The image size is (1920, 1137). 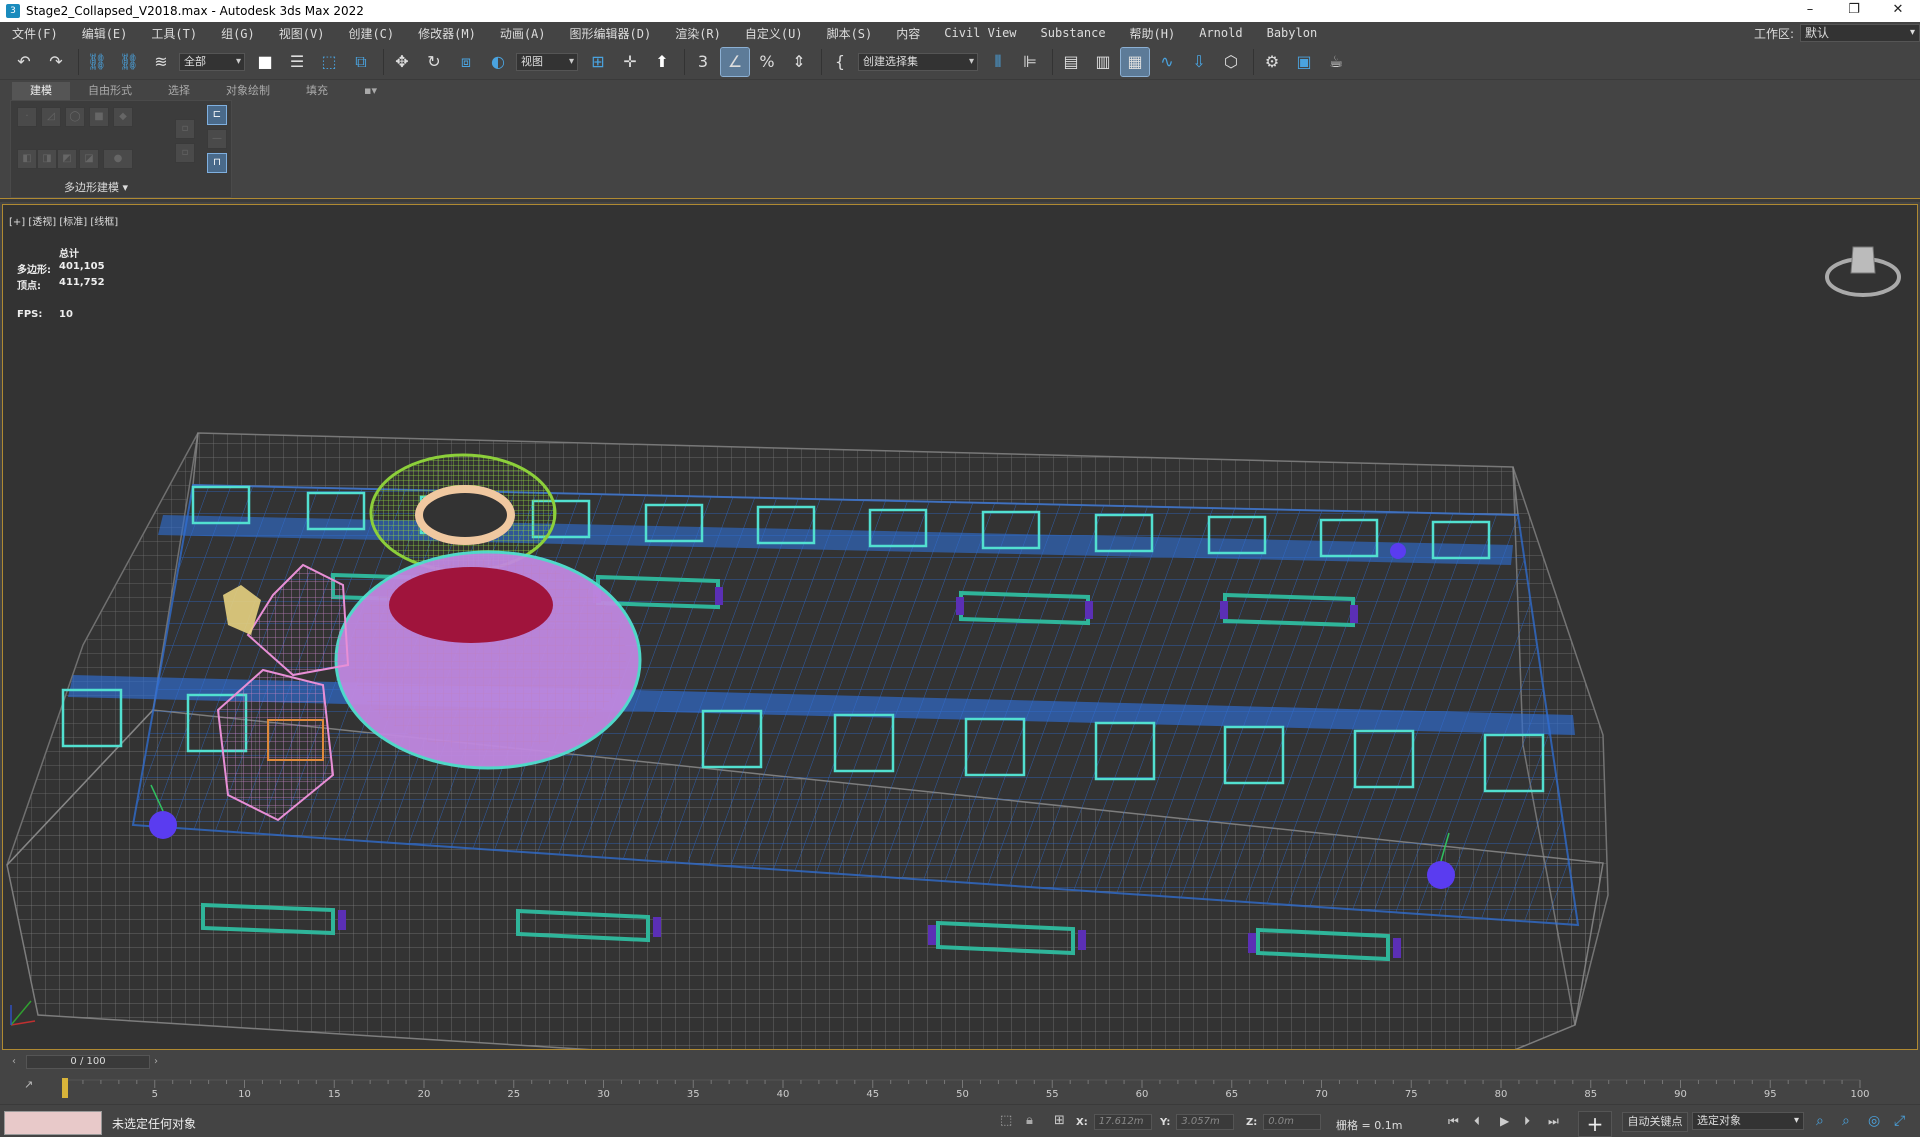 What do you see at coordinates (27, 159) in the screenshot?
I see `modify-mode-icon: ◧` at bounding box center [27, 159].